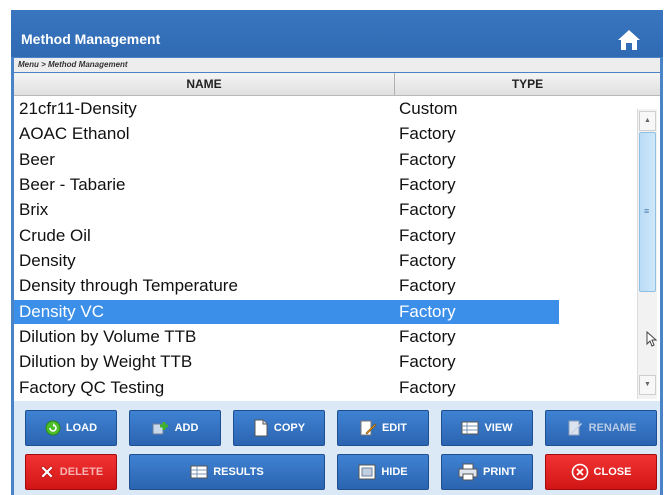  What do you see at coordinates (368, 428) in the screenshot?
I see `edit-icon` at bounding box center [368, 428].